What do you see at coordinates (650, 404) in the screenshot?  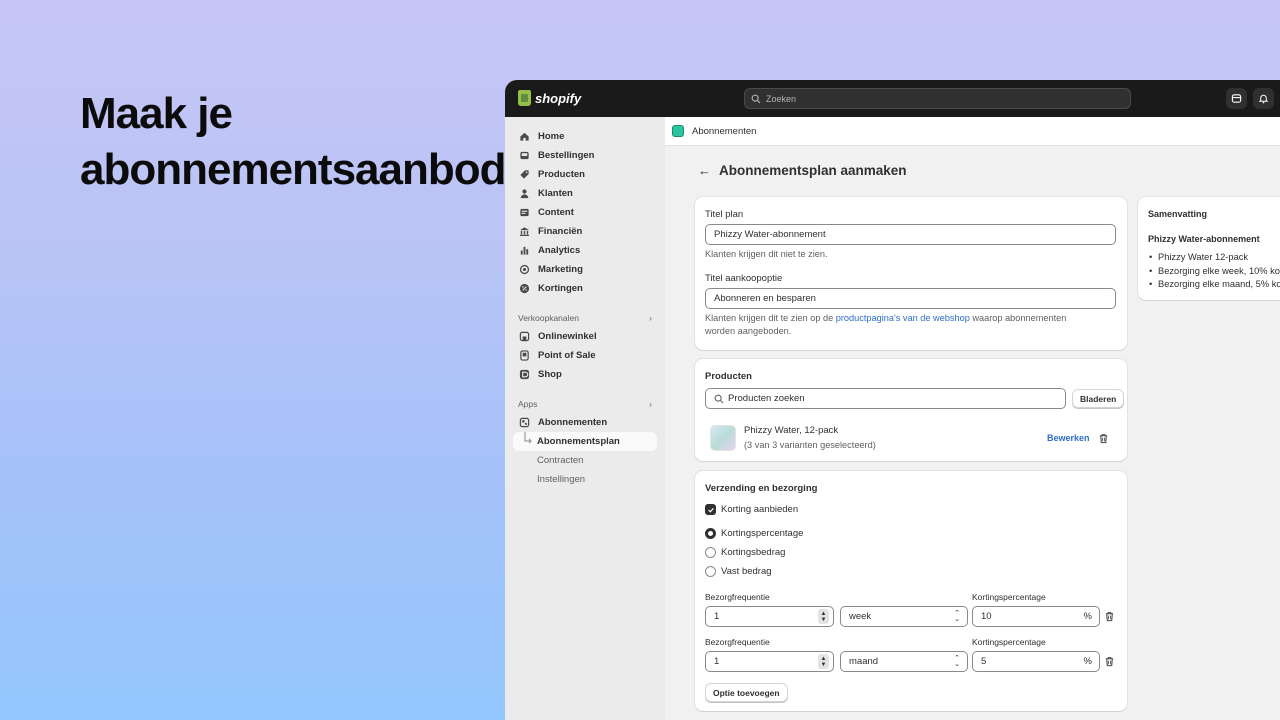 I see `chevron-right-icon: ›` at bounding box center [650, 404].